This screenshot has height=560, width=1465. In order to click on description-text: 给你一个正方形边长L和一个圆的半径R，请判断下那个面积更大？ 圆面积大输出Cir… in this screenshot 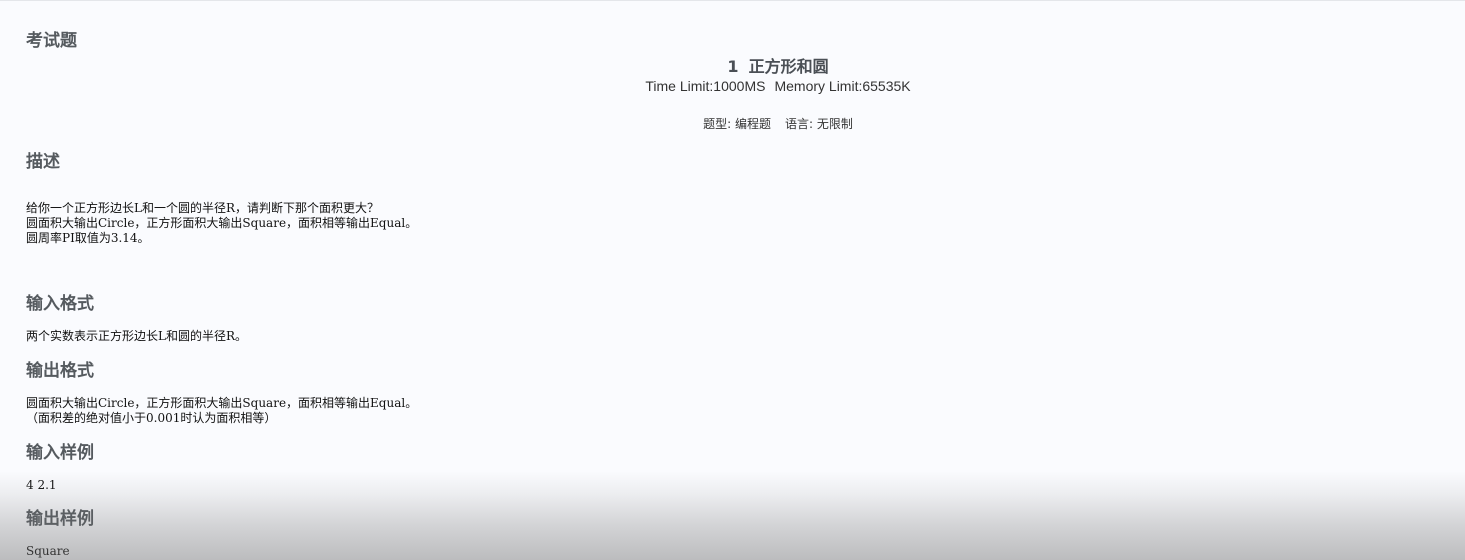, I will do `click(221, 223)`.